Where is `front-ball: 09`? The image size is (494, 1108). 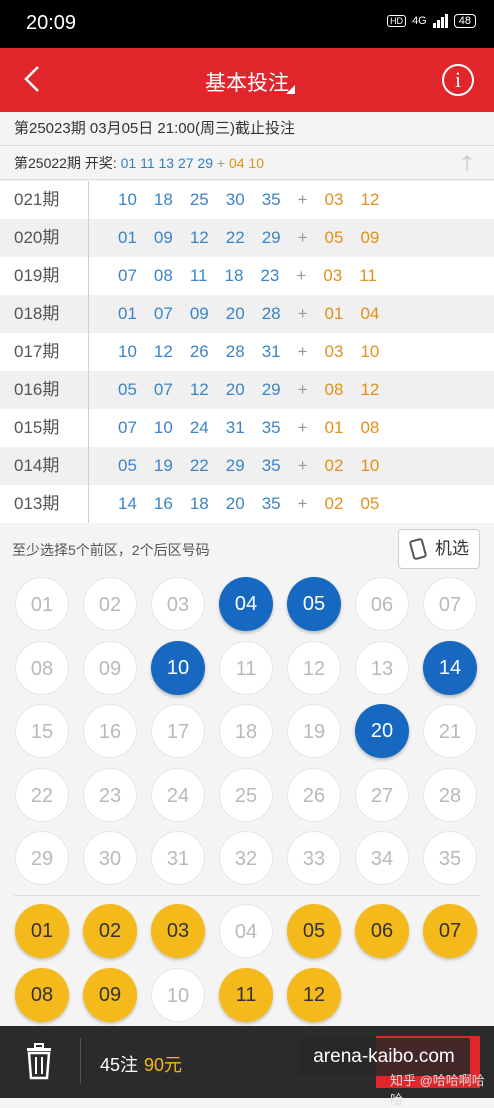 front-ball: 09 is located at coordinates (110, 667).